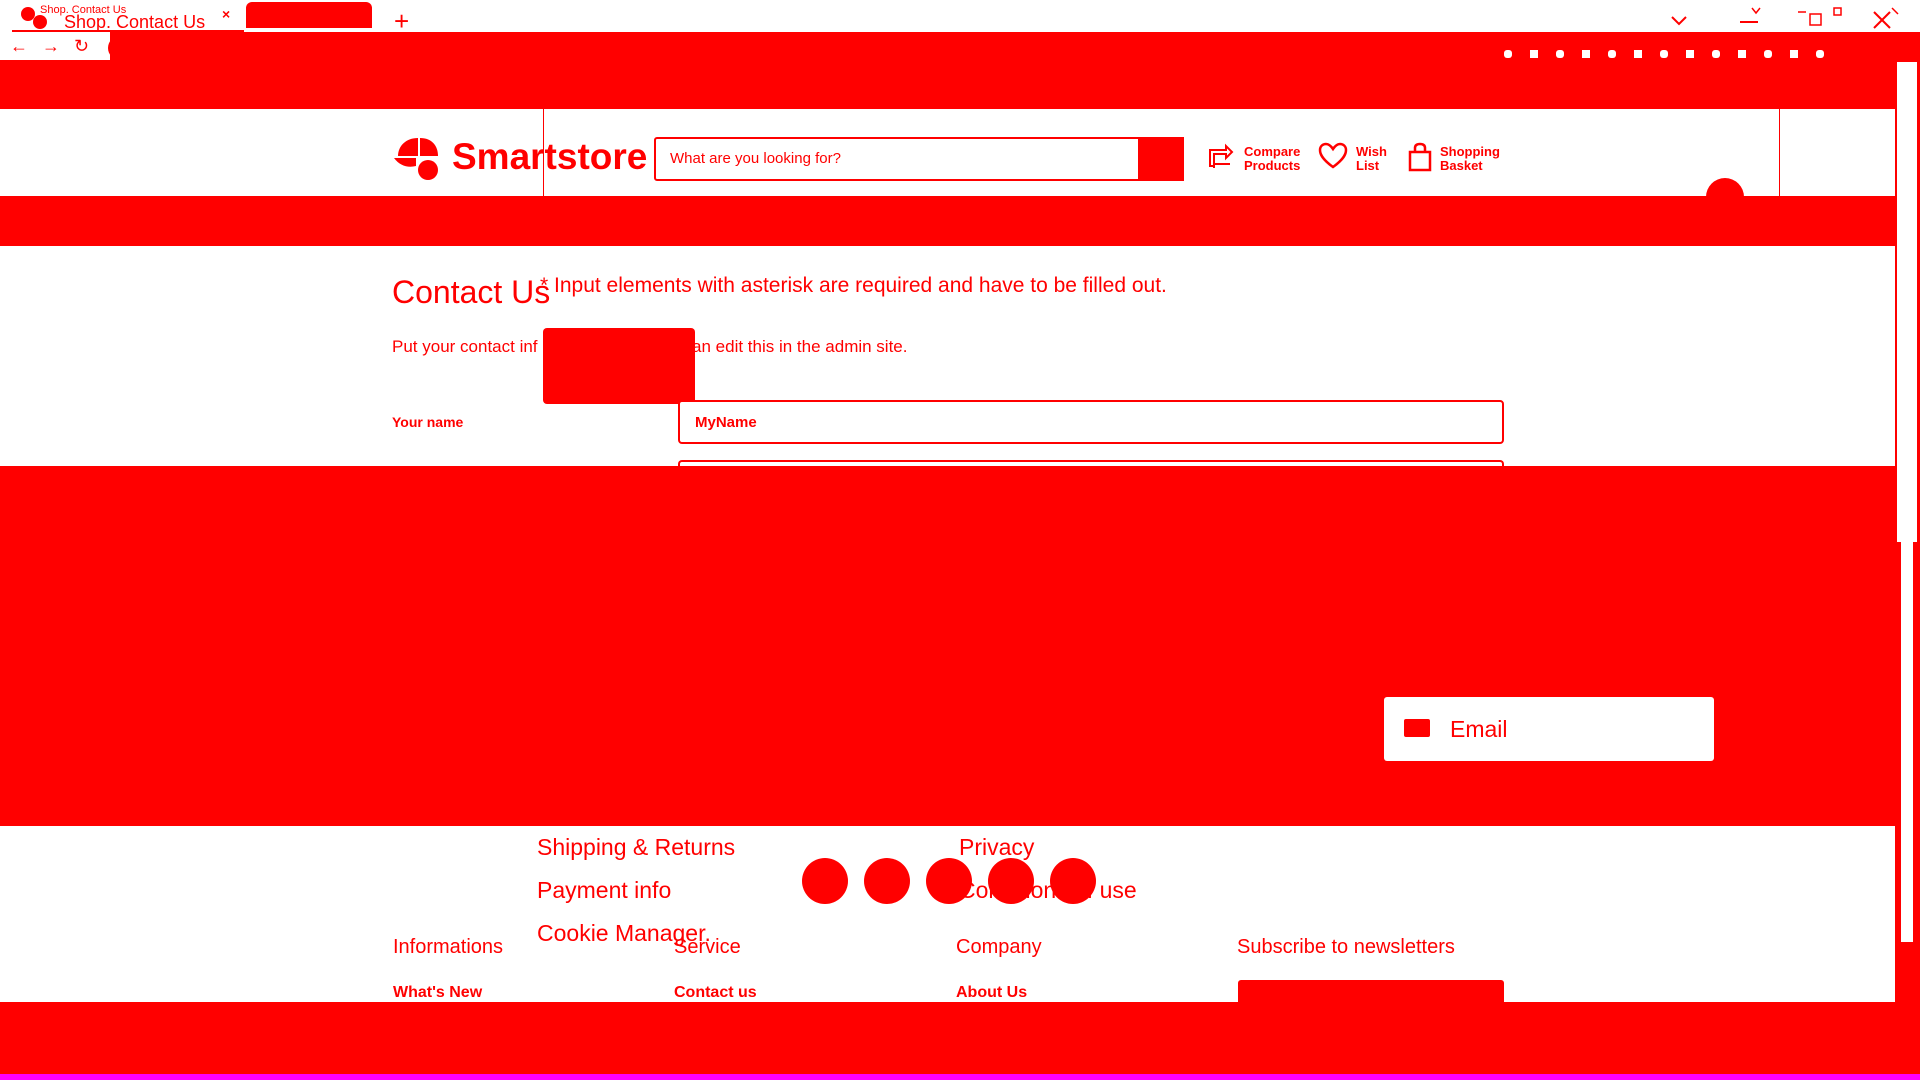 The width and height of the screenshot is (1920, 1080). Describe the element at coordinates (1161, 159) in the screenshot. I see `search-button` at that location.